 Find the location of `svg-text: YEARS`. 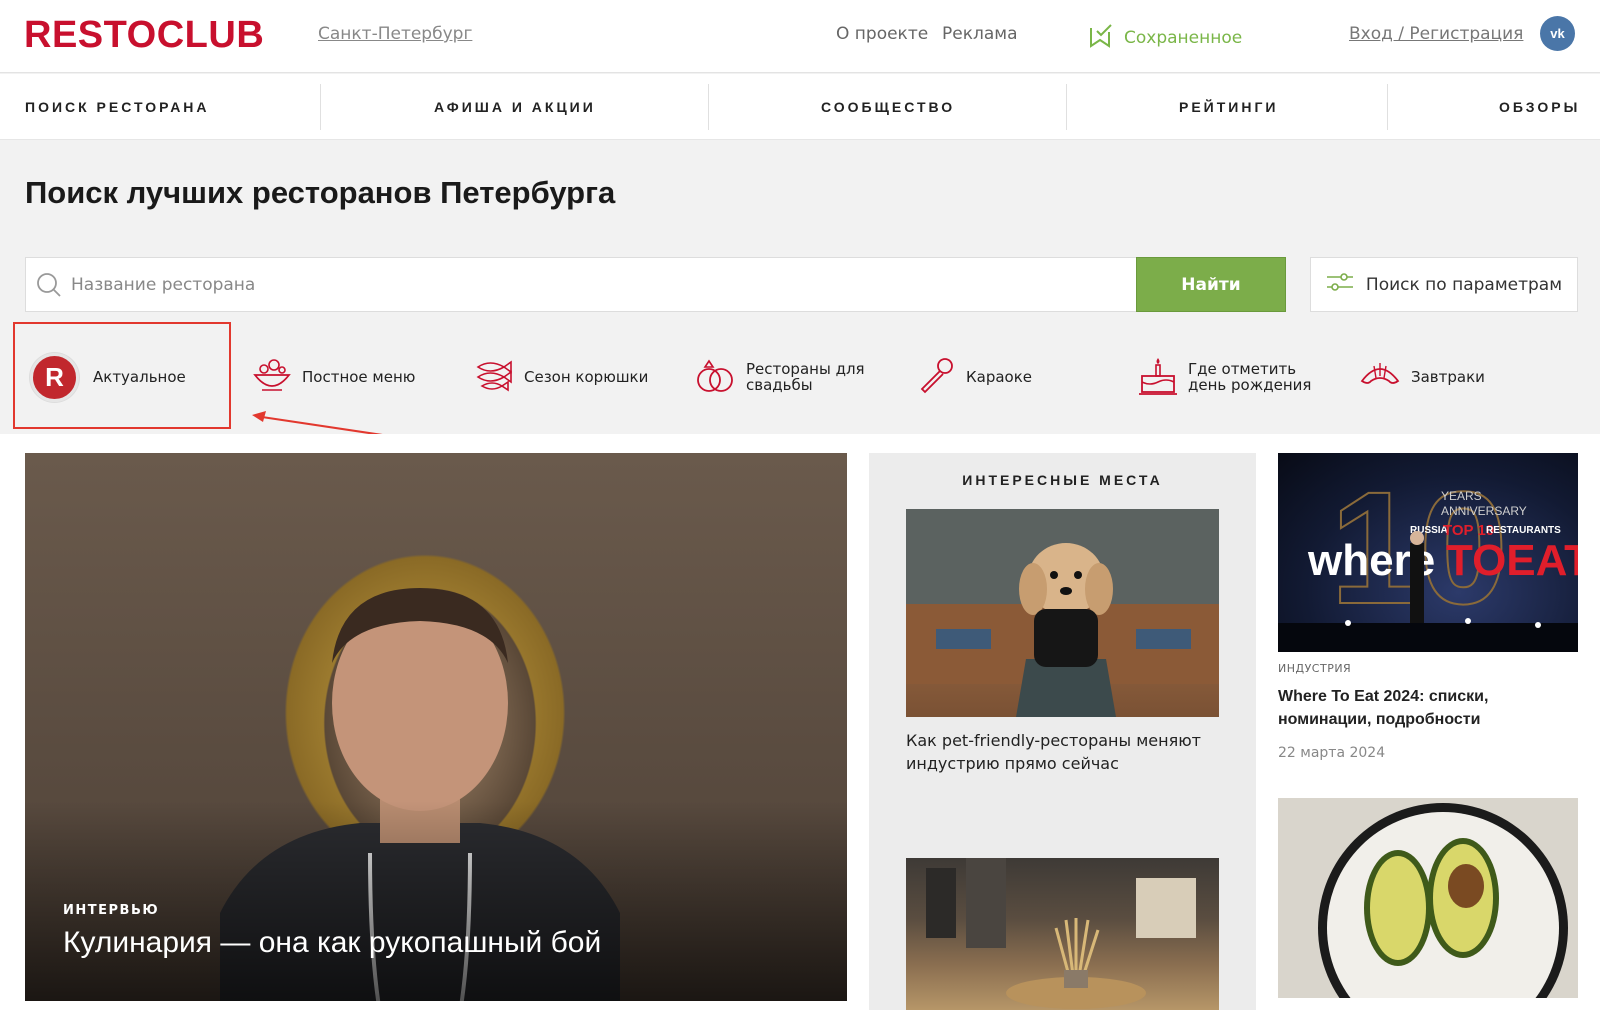

svg-text: YEARS is located at coordinates (1461, 496).